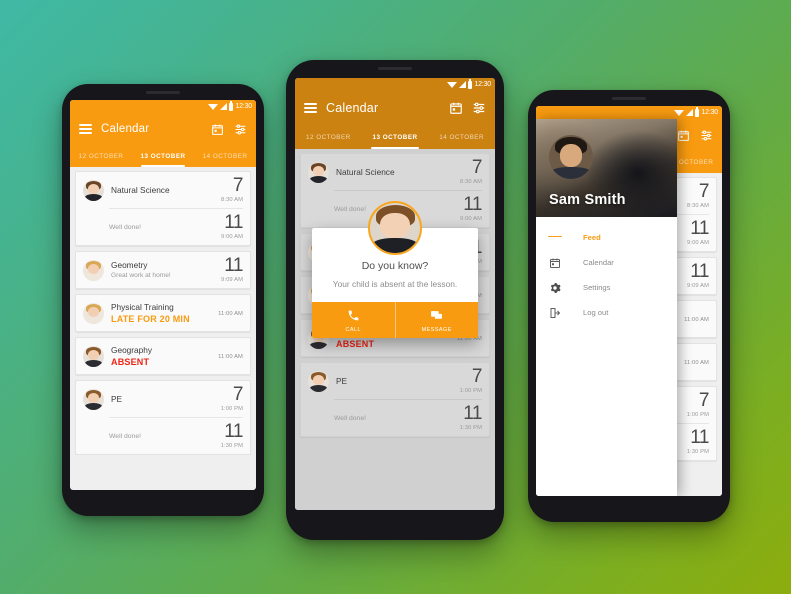  Describe the element at coordinates (555, 288) in the screenshot. I see `gear-icon` at that location.